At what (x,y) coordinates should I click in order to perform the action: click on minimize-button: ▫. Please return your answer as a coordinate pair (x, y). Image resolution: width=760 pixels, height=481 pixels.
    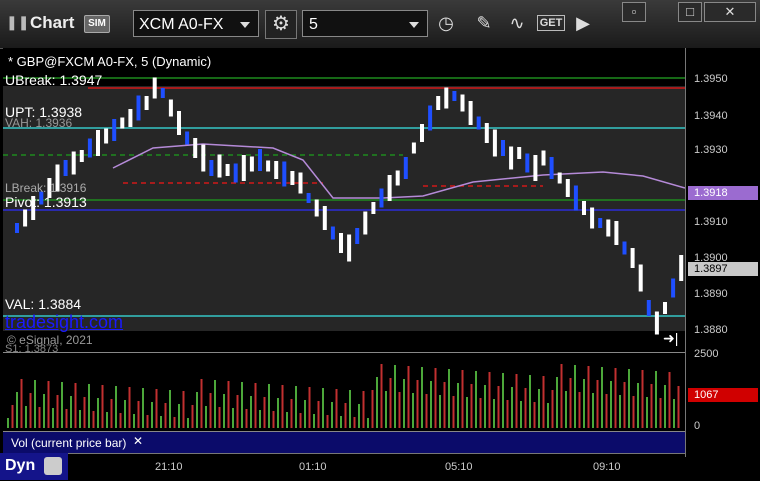
    Looking at the image, I should click on (634, 12).